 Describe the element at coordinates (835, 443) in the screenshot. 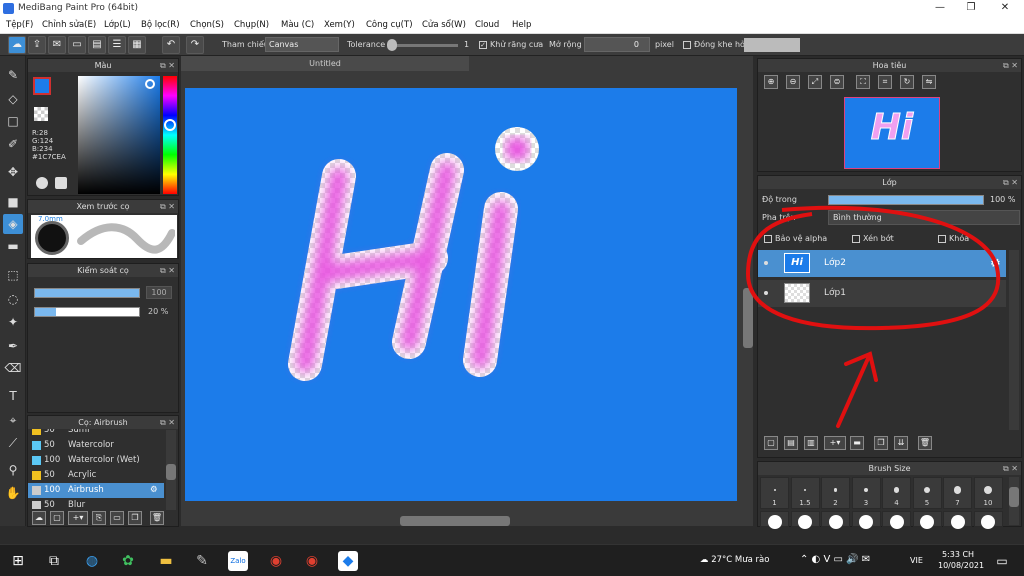

I see `add-layer-menu-icon: +▾` at that location.